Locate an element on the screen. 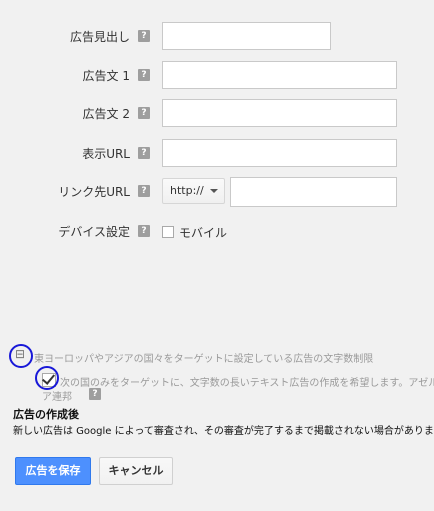 The height and width of the screenshot is (511, 434). protocol-select-value: http:// is located at coordinates (187, 190).